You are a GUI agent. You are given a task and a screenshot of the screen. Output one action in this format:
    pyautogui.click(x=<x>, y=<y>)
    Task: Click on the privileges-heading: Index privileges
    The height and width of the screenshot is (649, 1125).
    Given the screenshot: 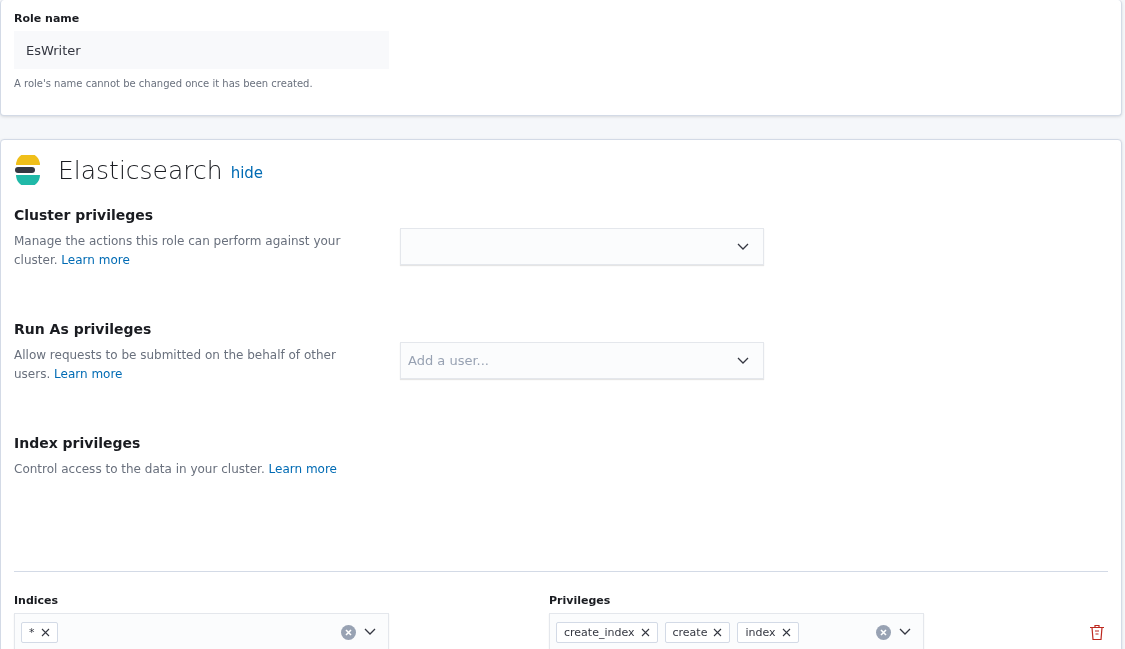 What is the action you would take?
    pyautogui.click(x=78, y=443)
    